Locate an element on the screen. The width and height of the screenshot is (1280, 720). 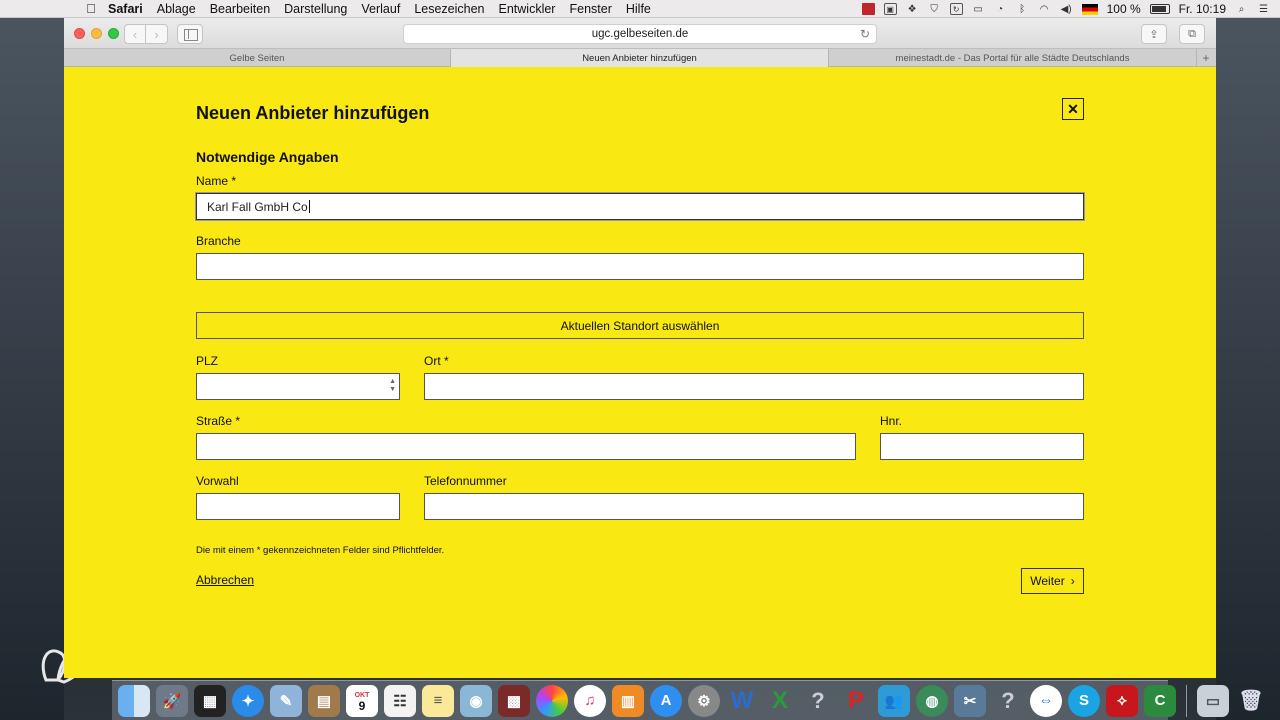
calendar-icon: OKT 9 is located at coordinates (362, 700).